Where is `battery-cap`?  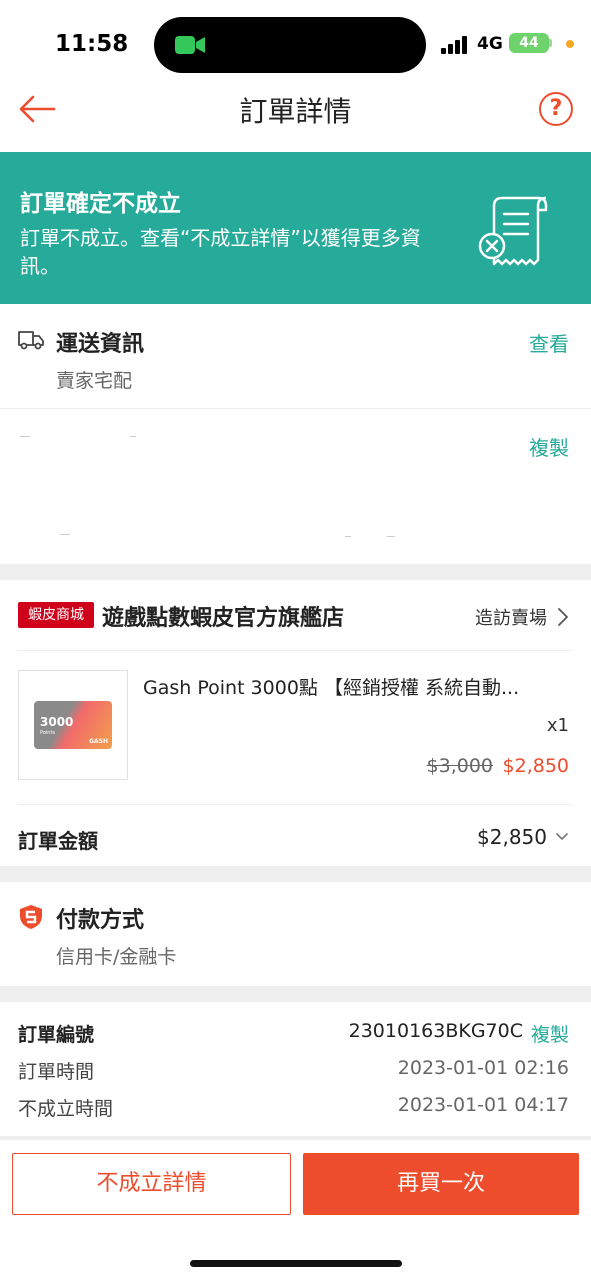
battery-cap is located at coordinates (550, 43).